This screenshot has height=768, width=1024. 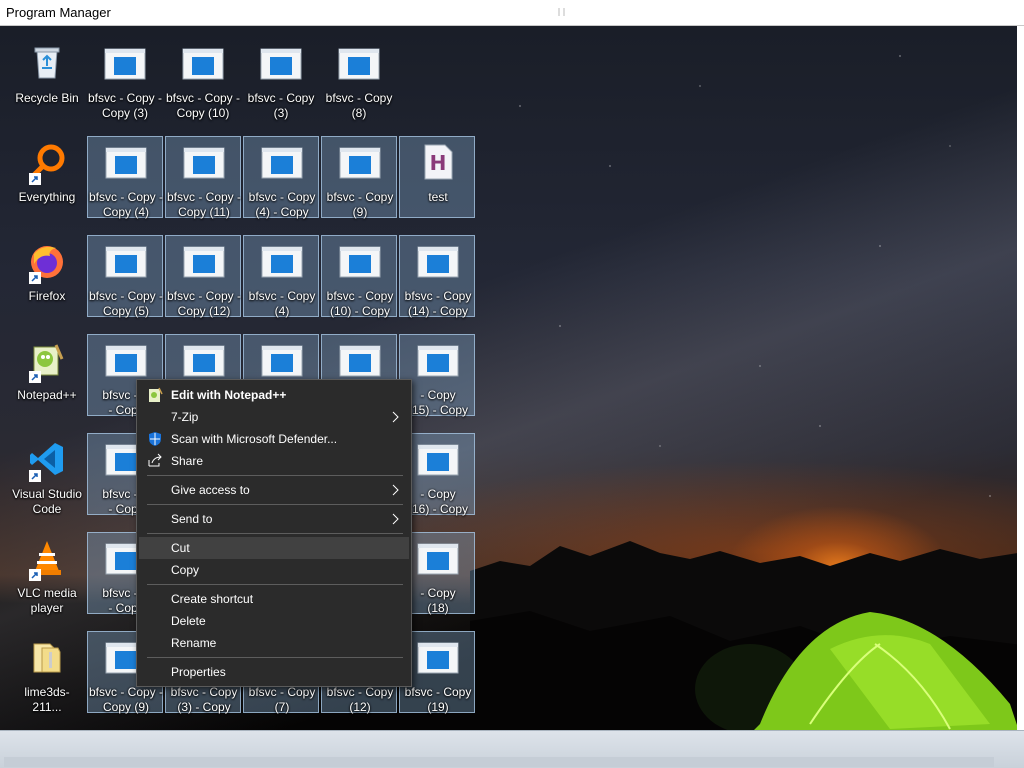 What do you see at coordinates (47, 600) in the screenshot?
I see `desktop-icon-label: VLC media player` at bounding box center [47, 600].